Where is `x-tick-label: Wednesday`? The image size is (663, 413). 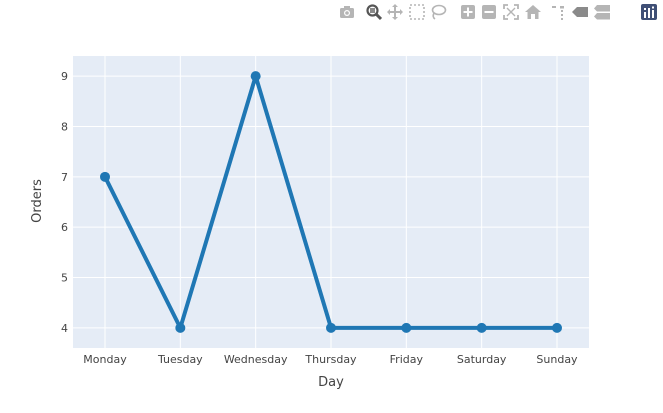 x-tick-label: Wednesday is located at coordinates (256, 359).